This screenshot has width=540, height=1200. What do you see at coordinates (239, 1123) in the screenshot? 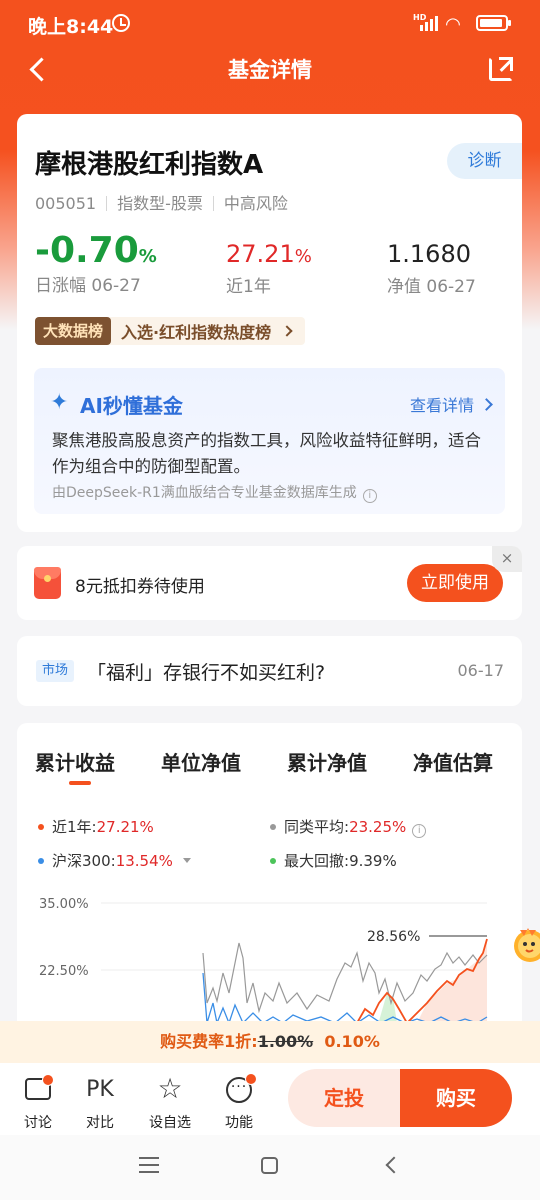
I see `functions-label: 功能` at bounding box center [239, 1123].